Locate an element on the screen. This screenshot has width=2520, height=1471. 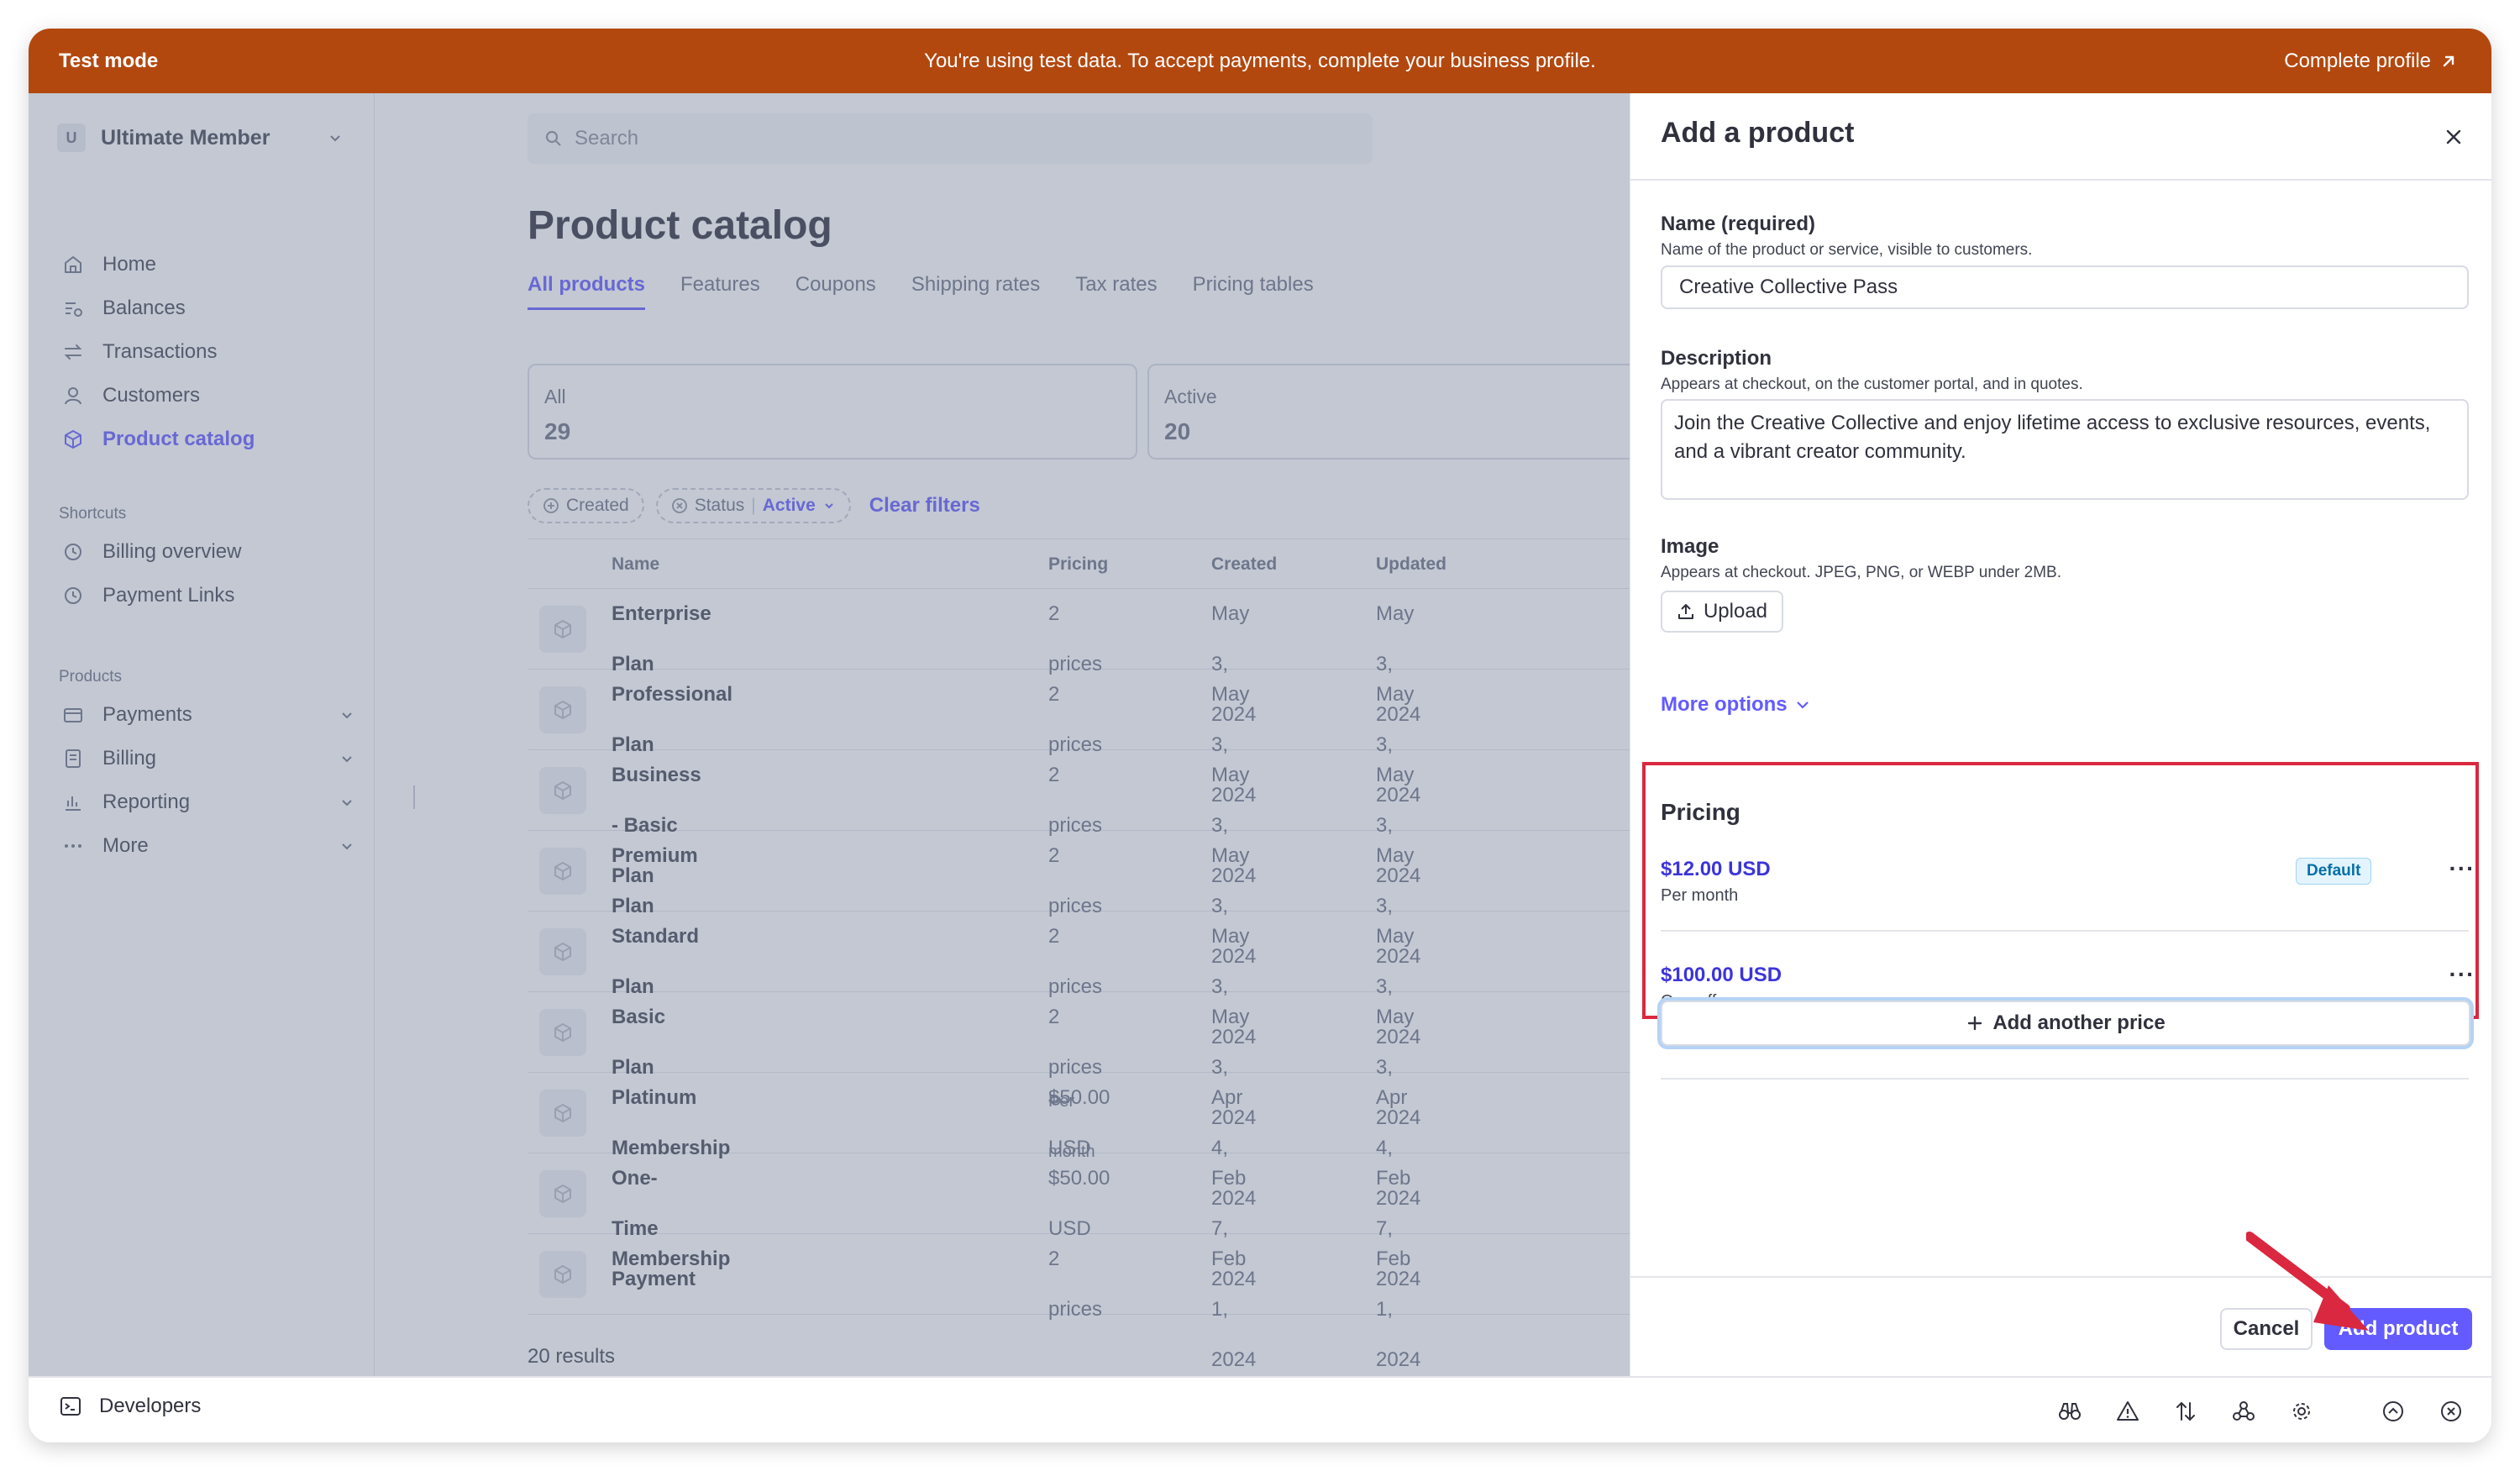
chevron-down-icon is located at coordinates (1802, 705).